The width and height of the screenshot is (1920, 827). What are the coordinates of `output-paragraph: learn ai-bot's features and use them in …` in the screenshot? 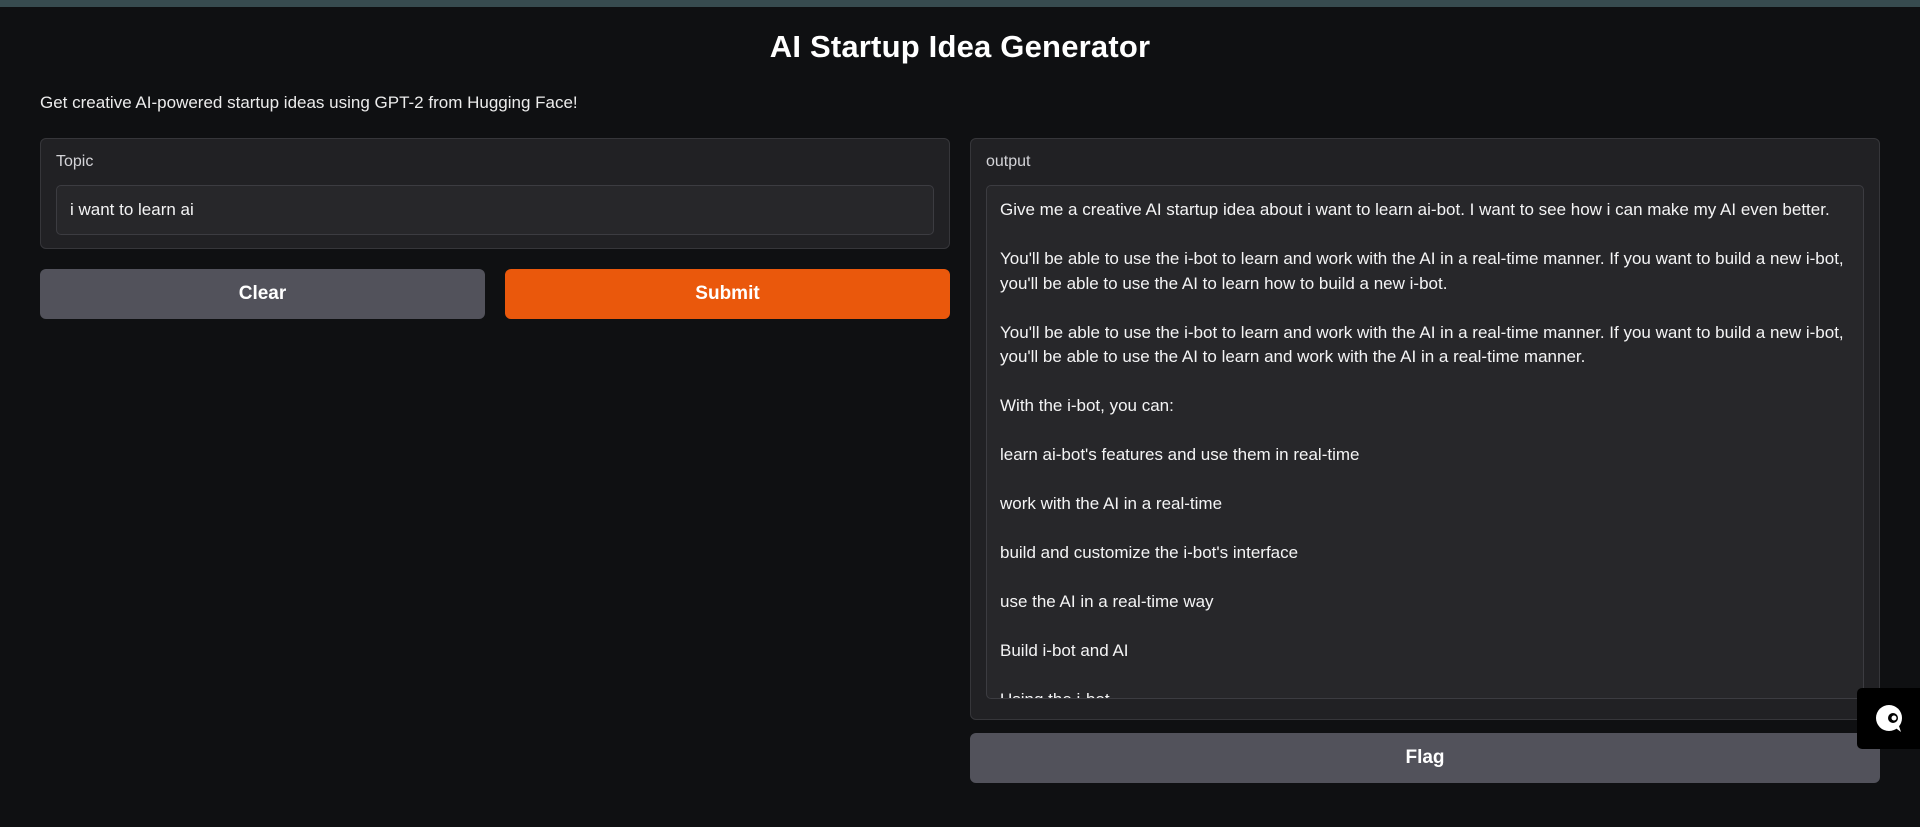 It's located at (1180, 454).